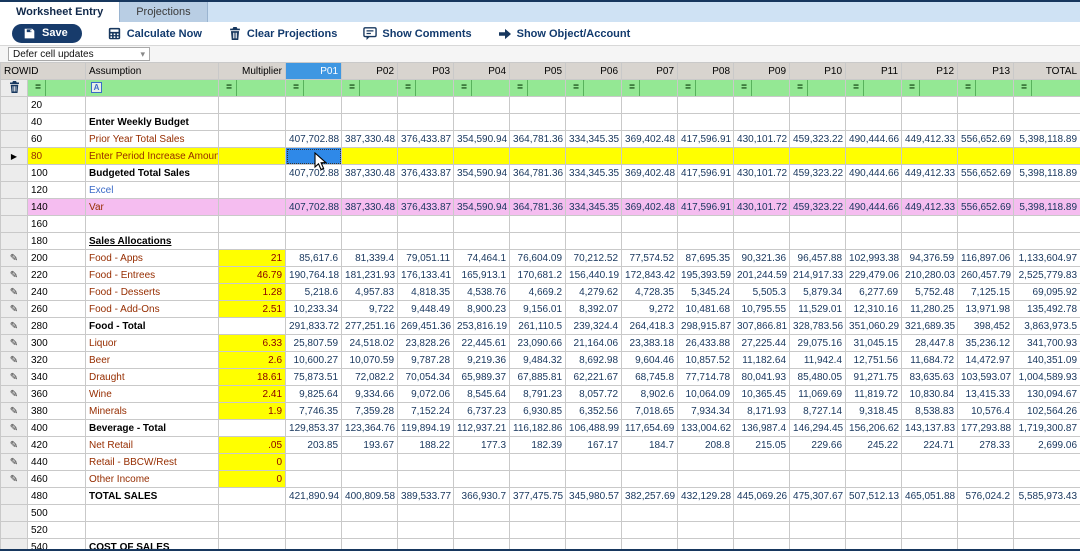 This screenshot has width=1080, height=551. I want to click on multiplier-cell, so click(252, 326).